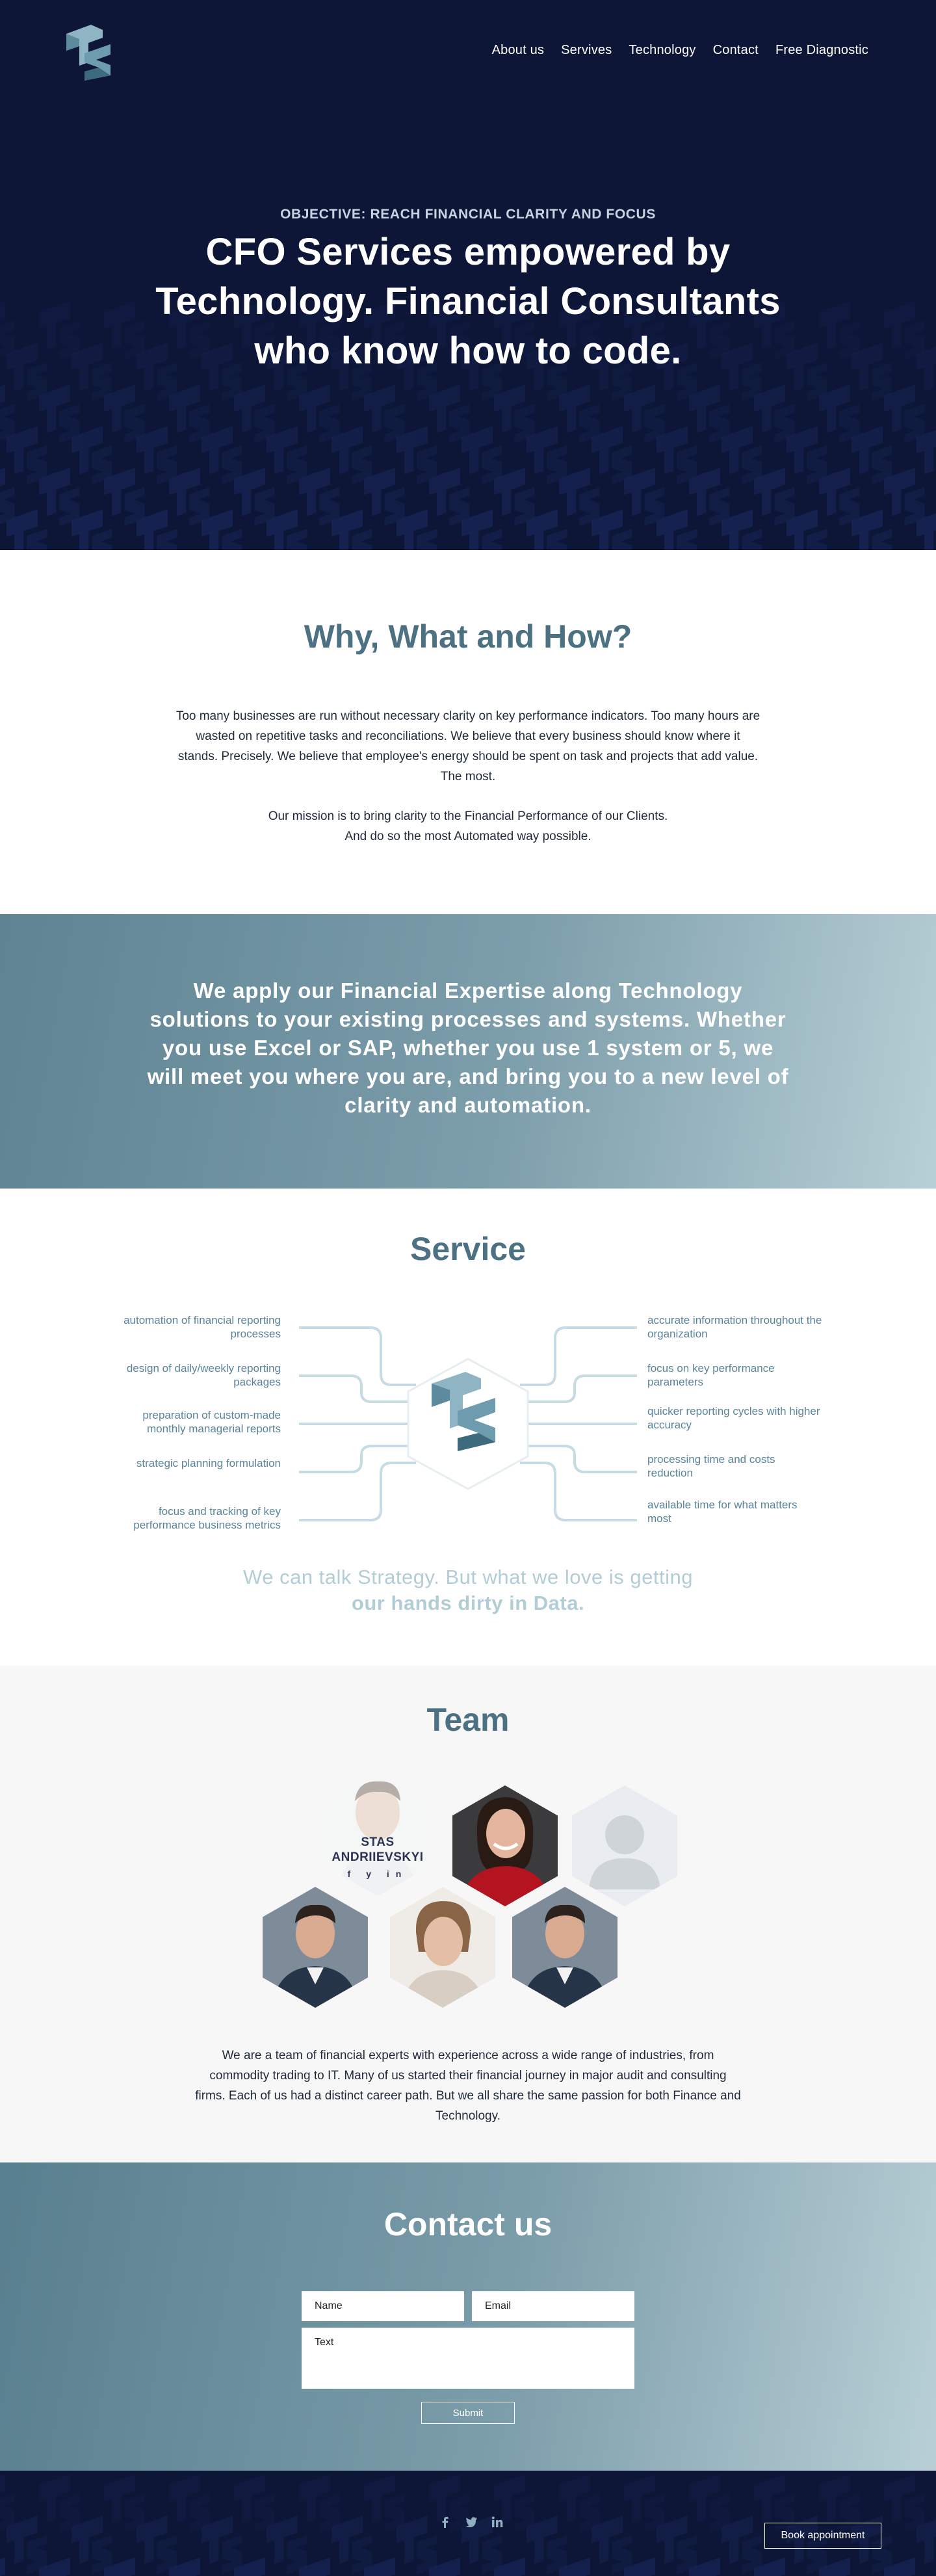 The height and width of the screenshot is (2576, 936). What do you see at coordinates (723, 1512) in the screenshot?
I see `service-right-item: available time for what matters most` at bounding box center [723, 1512].